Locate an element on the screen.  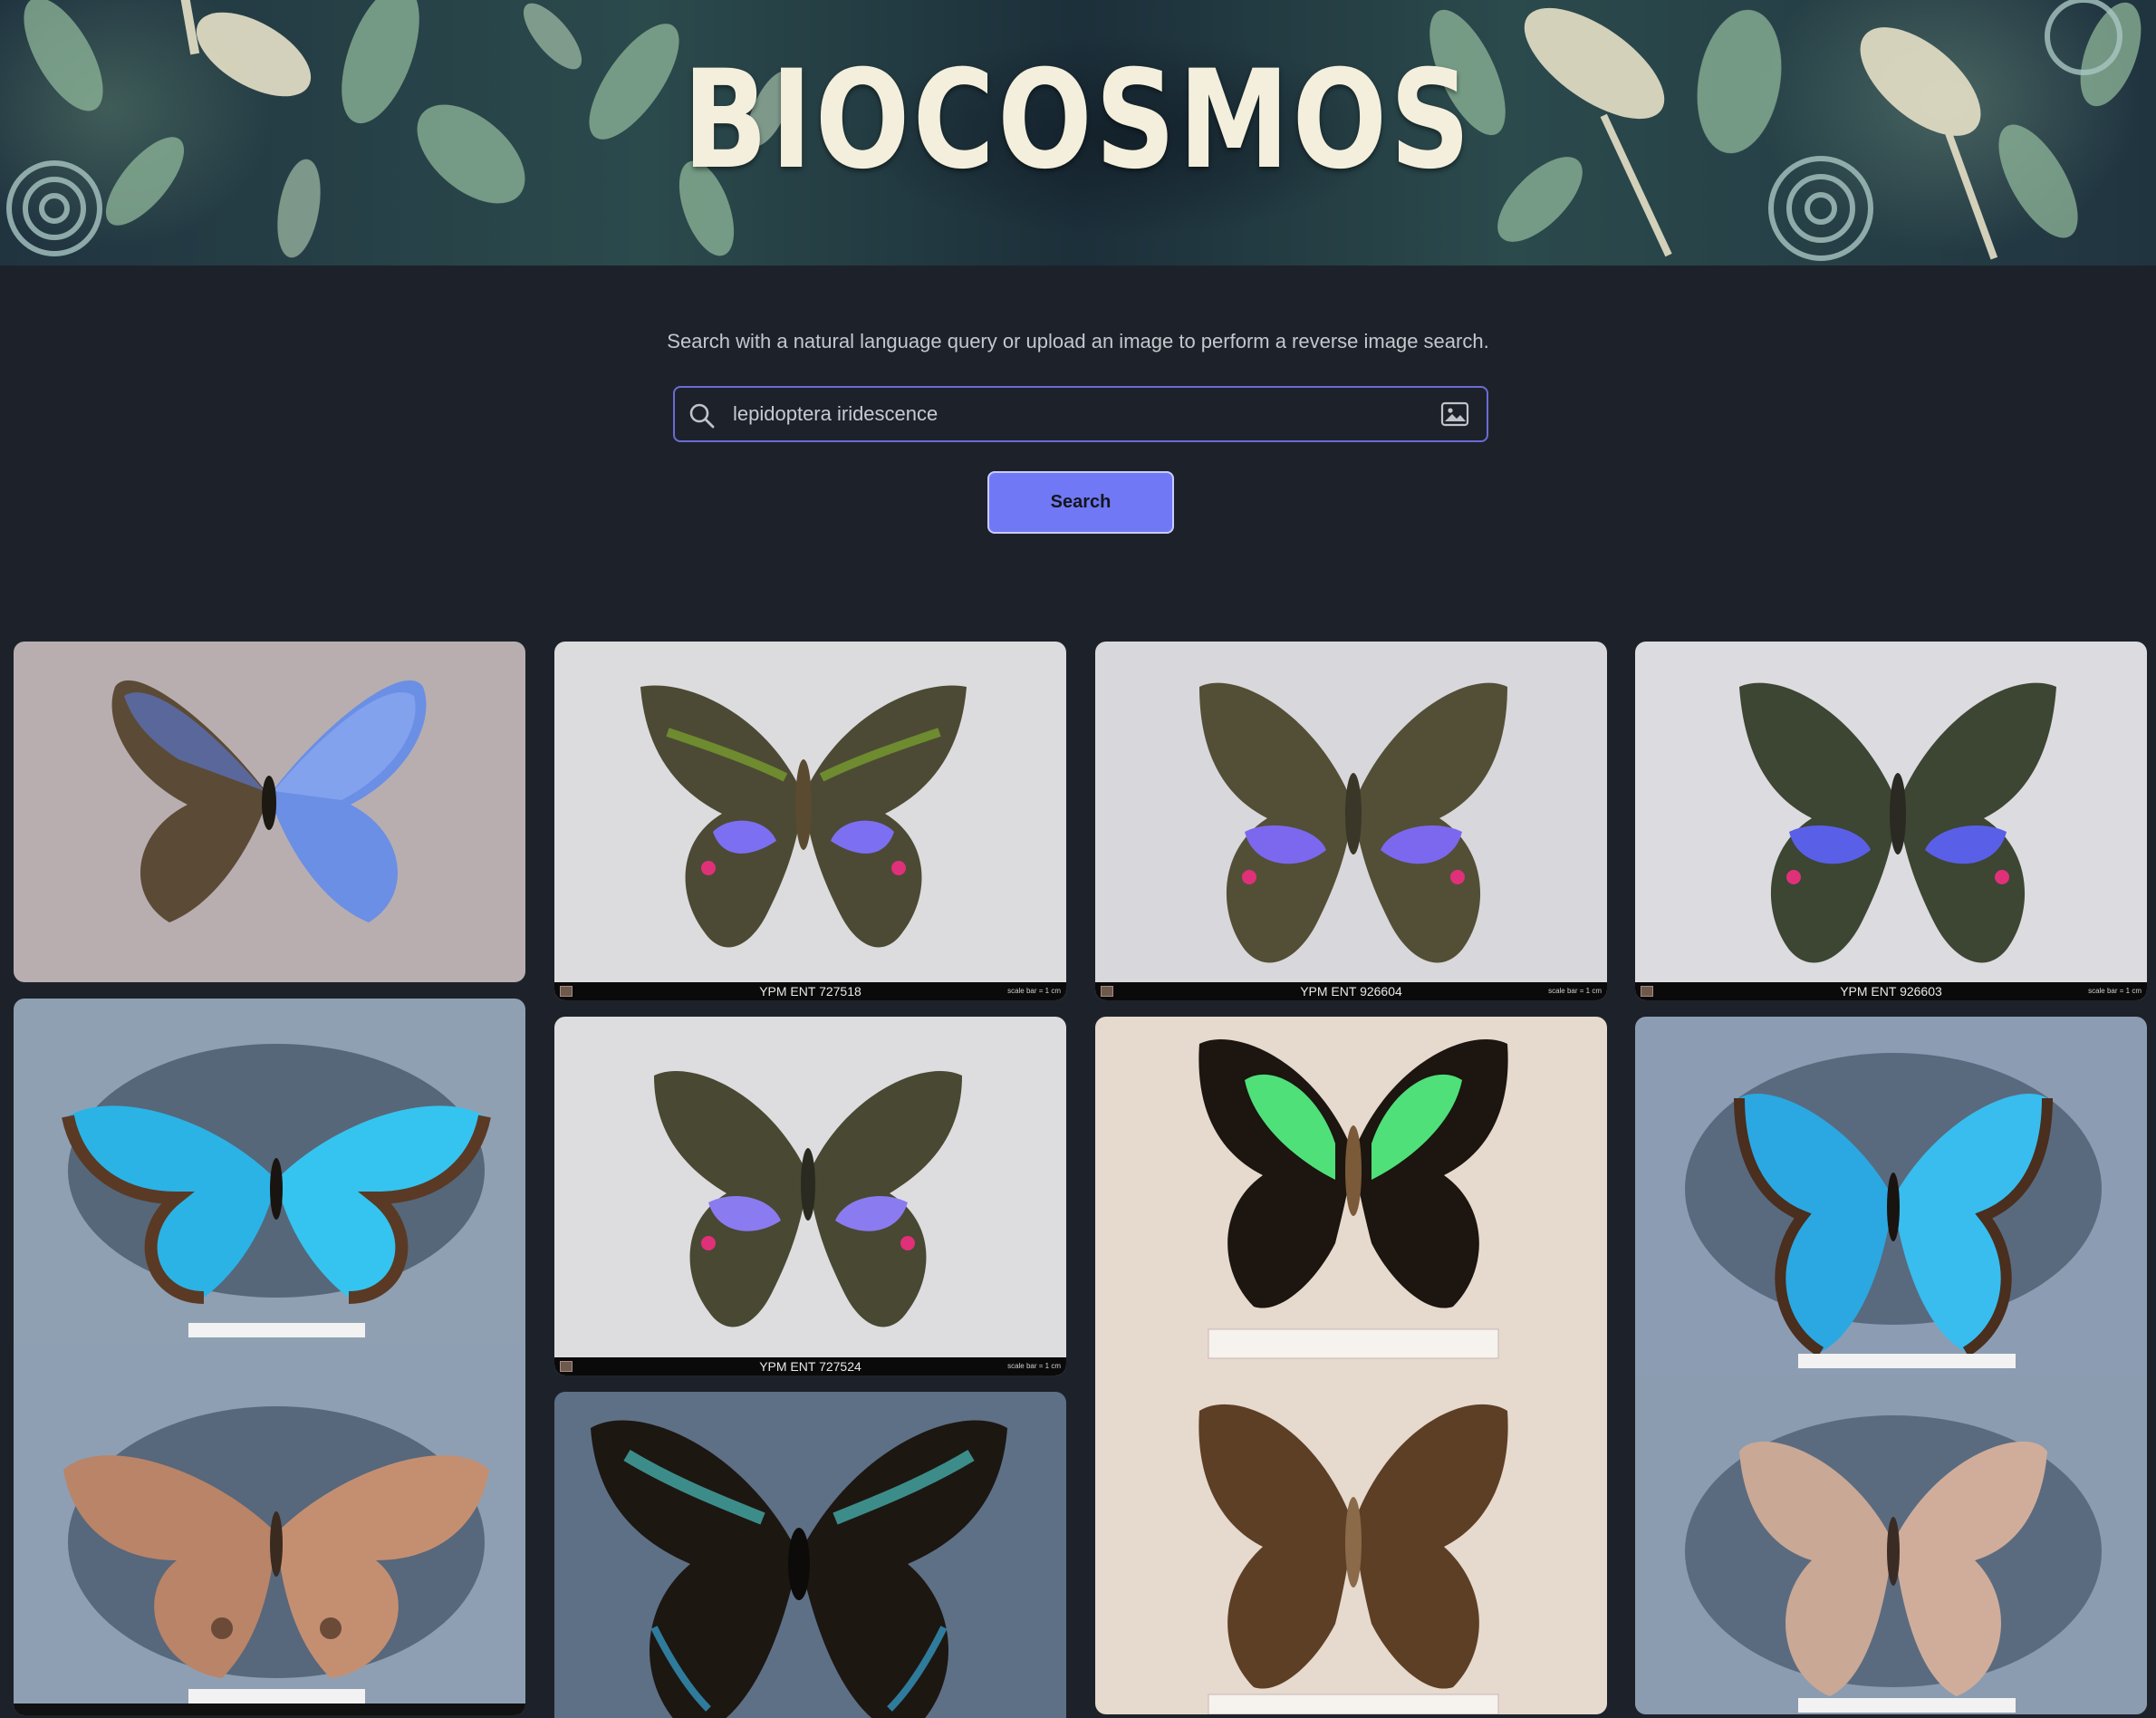
results-column-4: YPM ENT 926603 scale bar = 1 cm is located at coordinates (1891, 1178).